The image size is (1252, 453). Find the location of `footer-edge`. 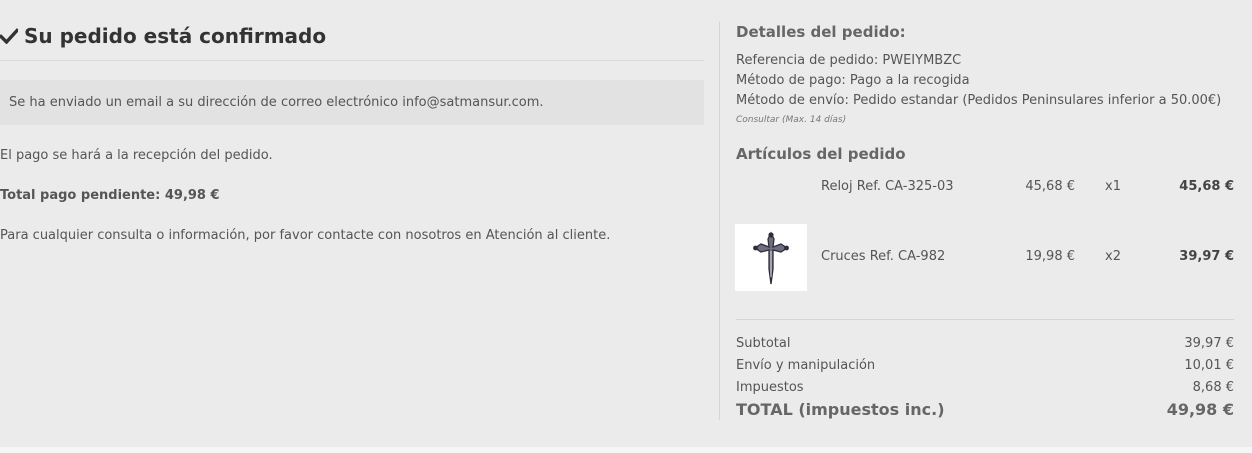

footer-edge is located at coordinates (626, 450).